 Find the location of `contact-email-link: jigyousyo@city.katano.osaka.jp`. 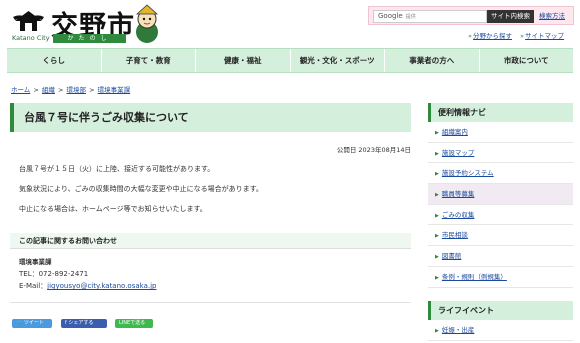

contact-email-link: jigyousyo@city.katano.osaka.jp is located at coordinates (101, 286).